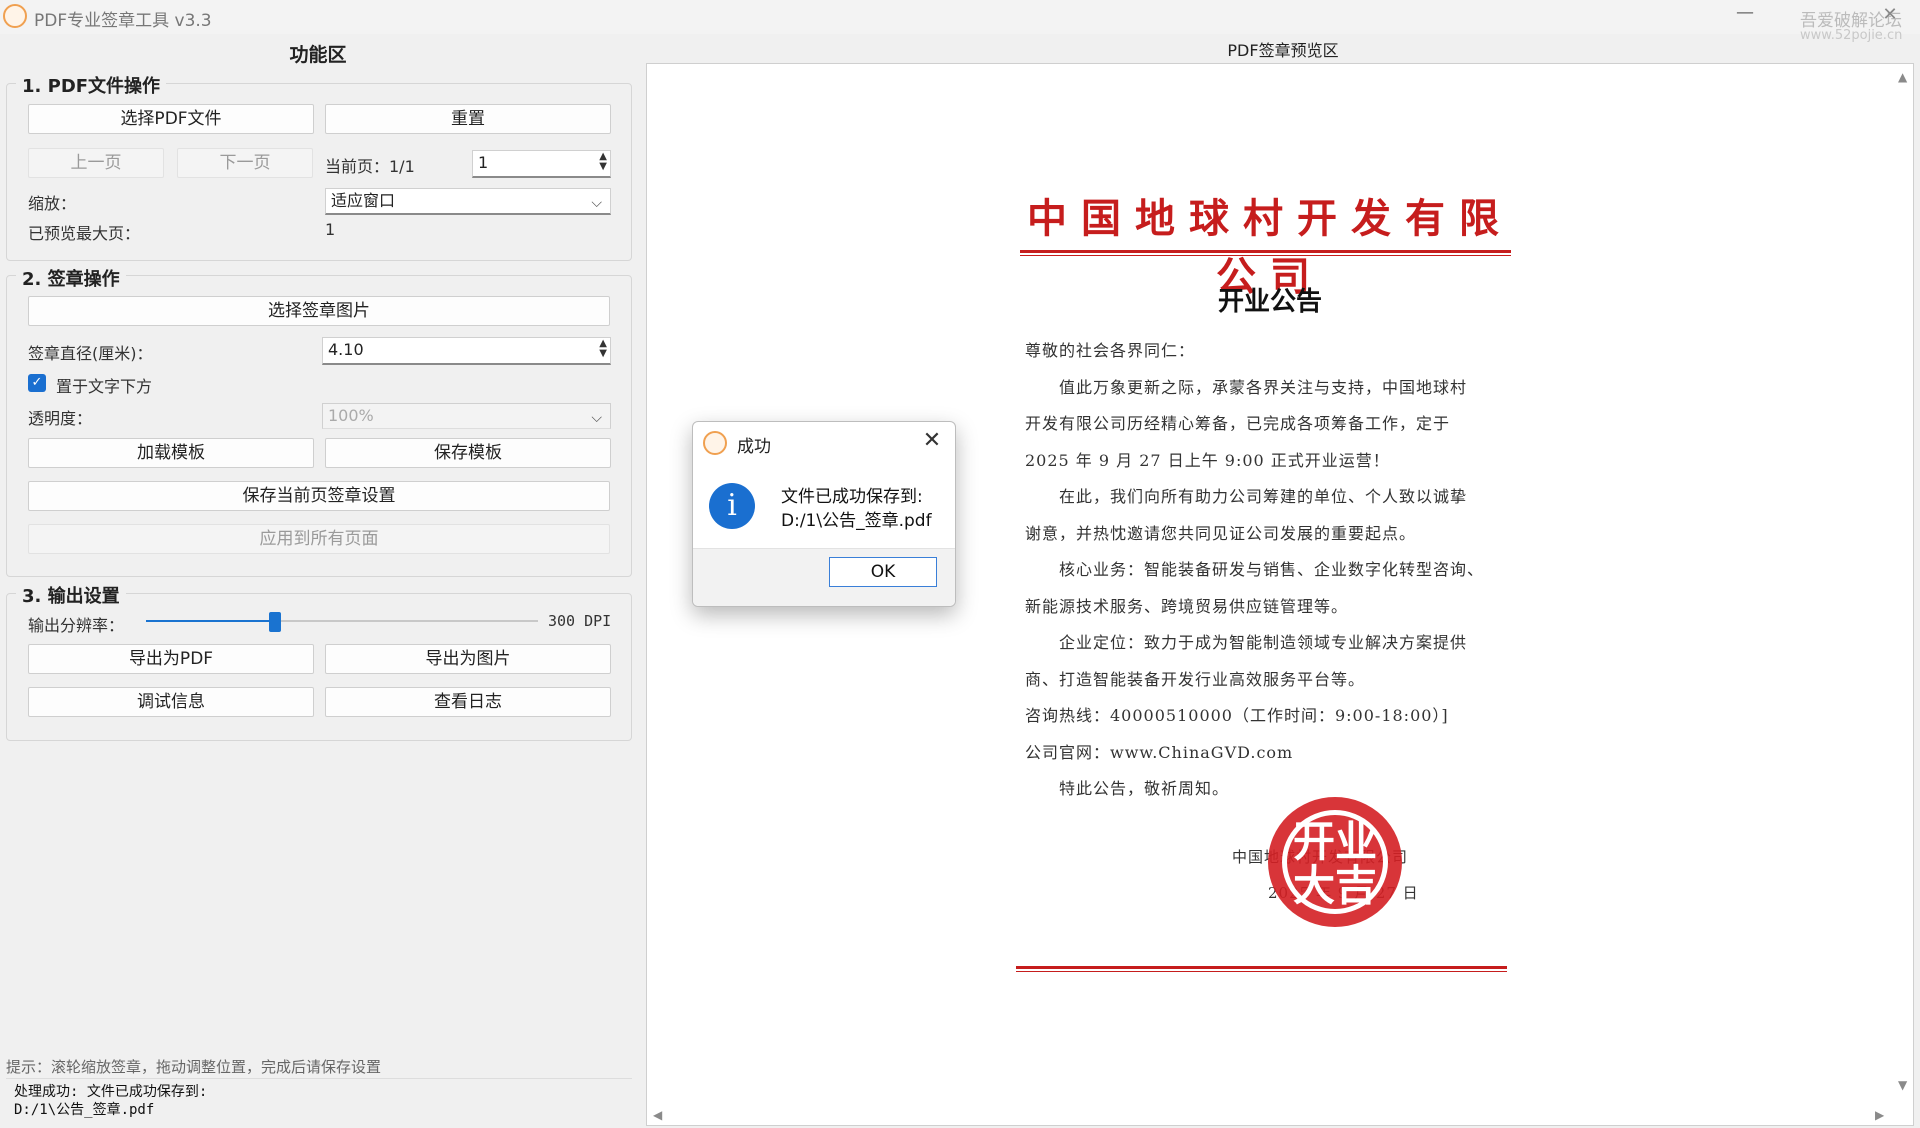 This screenshot has height=1128, width=1920. What do you see at coordinates (468, 119) in the screenshot?
I see `reset-button: 重置` at bounding box center [468, 119].